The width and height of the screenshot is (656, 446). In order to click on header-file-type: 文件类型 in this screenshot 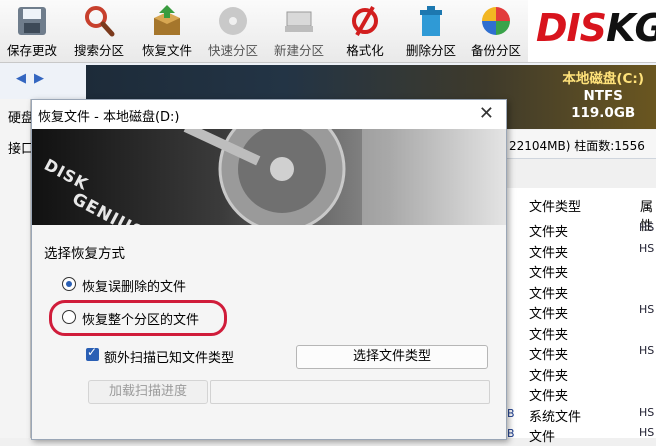, I will do `click(555, 205)`.